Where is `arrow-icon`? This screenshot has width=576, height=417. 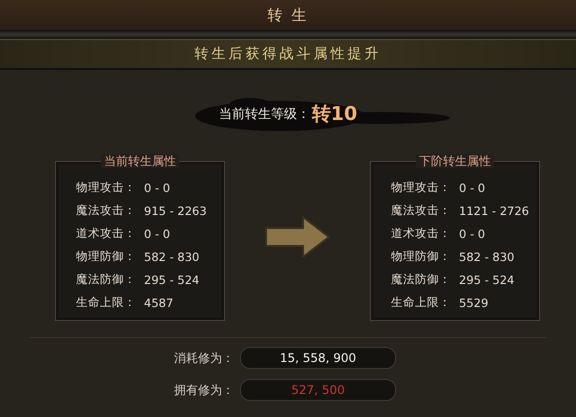
arrow-icon is located at coordinates (297, 237).